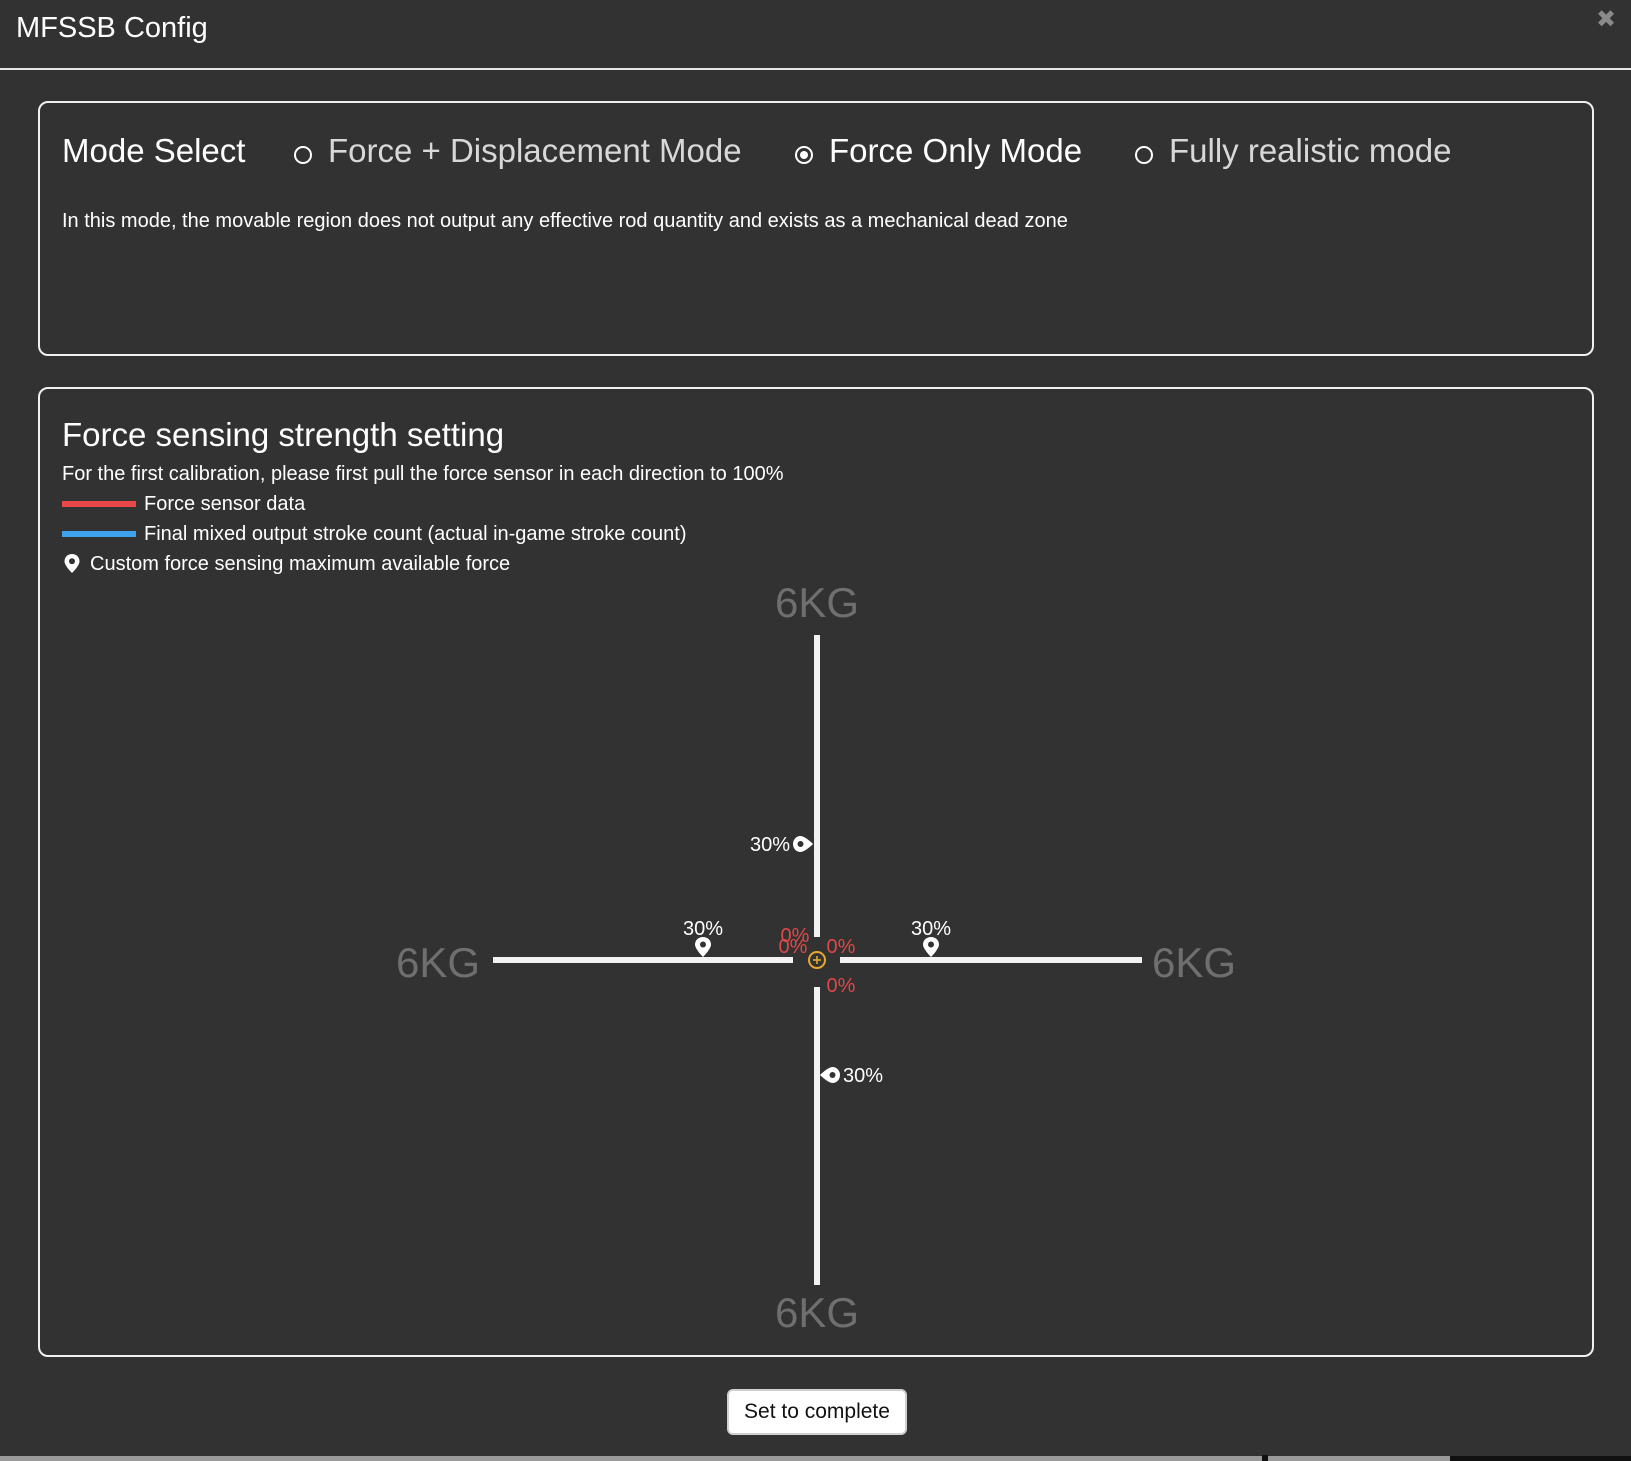 This screenshot has height=1461, width=1631. I want to click on bottom-scroll-track, so click(815, 1458).